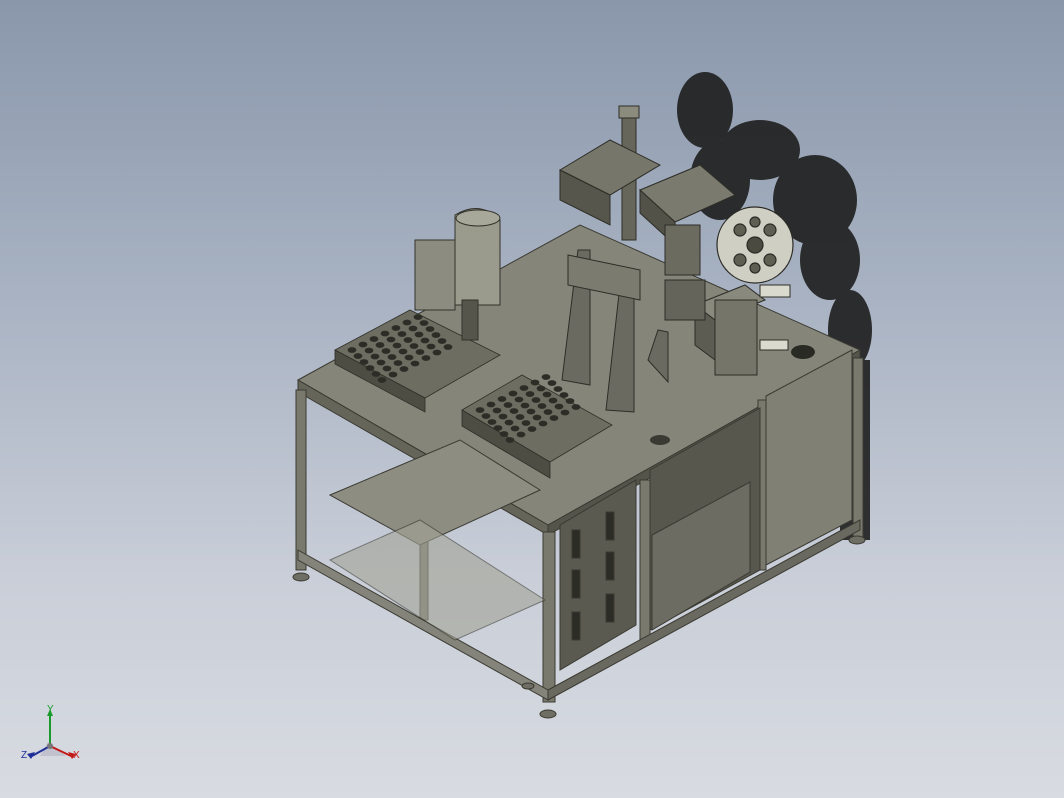 Image resolution: width=1064 pixels, height=798 pixels. I want to click on frame-post-left, so click(301, 480).